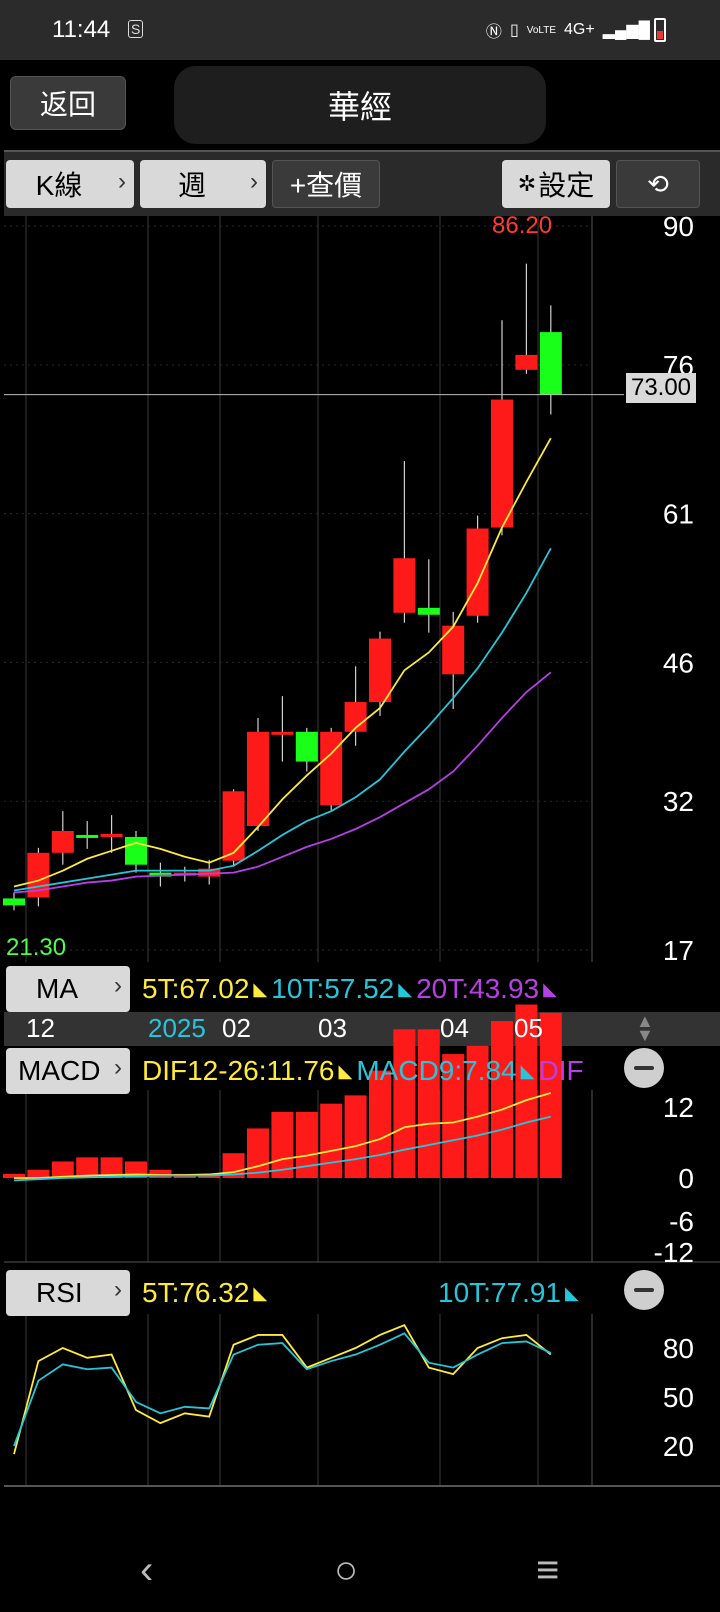 The image size is (720, 1612). Describe the element at coordinates (661, 388) in the screenshot. I see `current-price-tag: 73.00` at that location.